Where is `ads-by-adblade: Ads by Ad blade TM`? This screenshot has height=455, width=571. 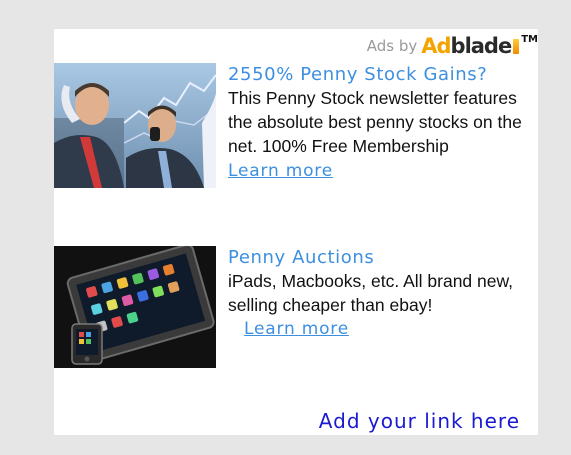 ads-by-adblade: Ads by Ad blade TM is located at coordinates (452, 46).